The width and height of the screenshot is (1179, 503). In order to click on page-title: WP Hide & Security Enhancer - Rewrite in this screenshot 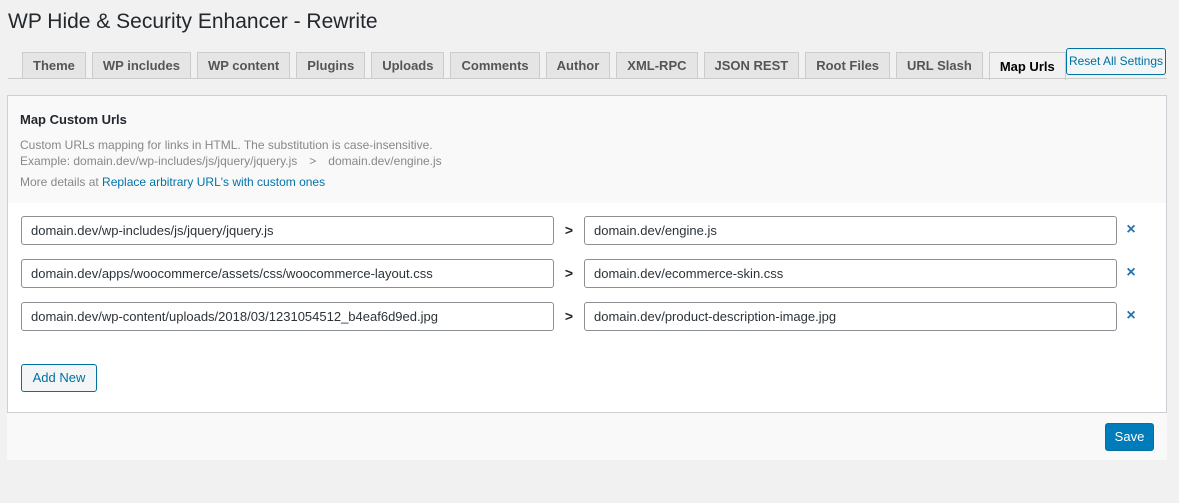, I will do `click(193, 21)`.